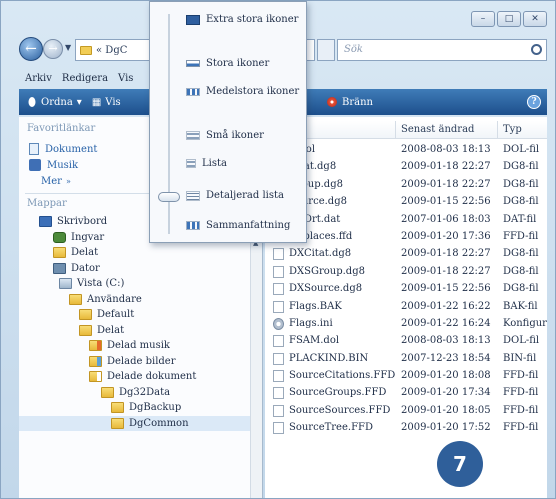 This screenshot has width=556, height=499. I want to click on close-button: ✕, so click(535, 19).